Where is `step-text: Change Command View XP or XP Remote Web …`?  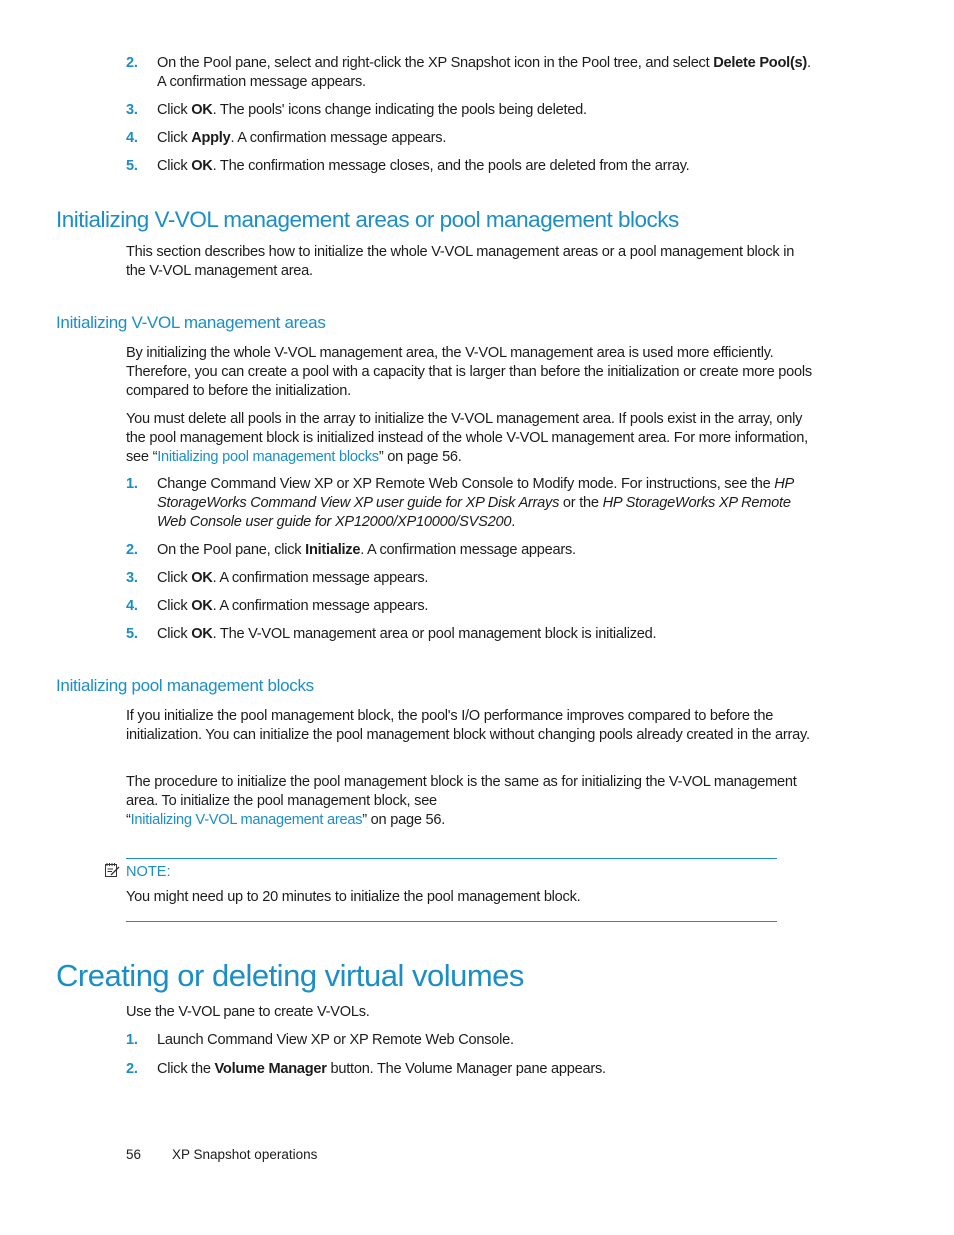
step-text: Change Command View XP or XP Remote Web … is located at coordinates (475, 503).